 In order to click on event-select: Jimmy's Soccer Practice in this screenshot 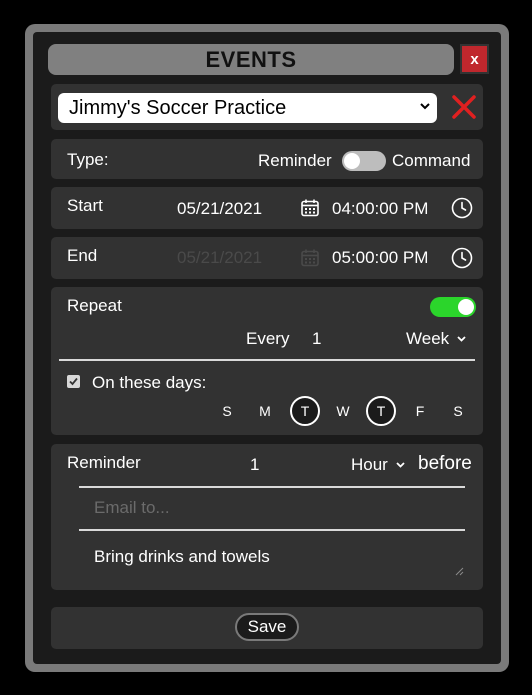, I will do `click(247, 108)`.